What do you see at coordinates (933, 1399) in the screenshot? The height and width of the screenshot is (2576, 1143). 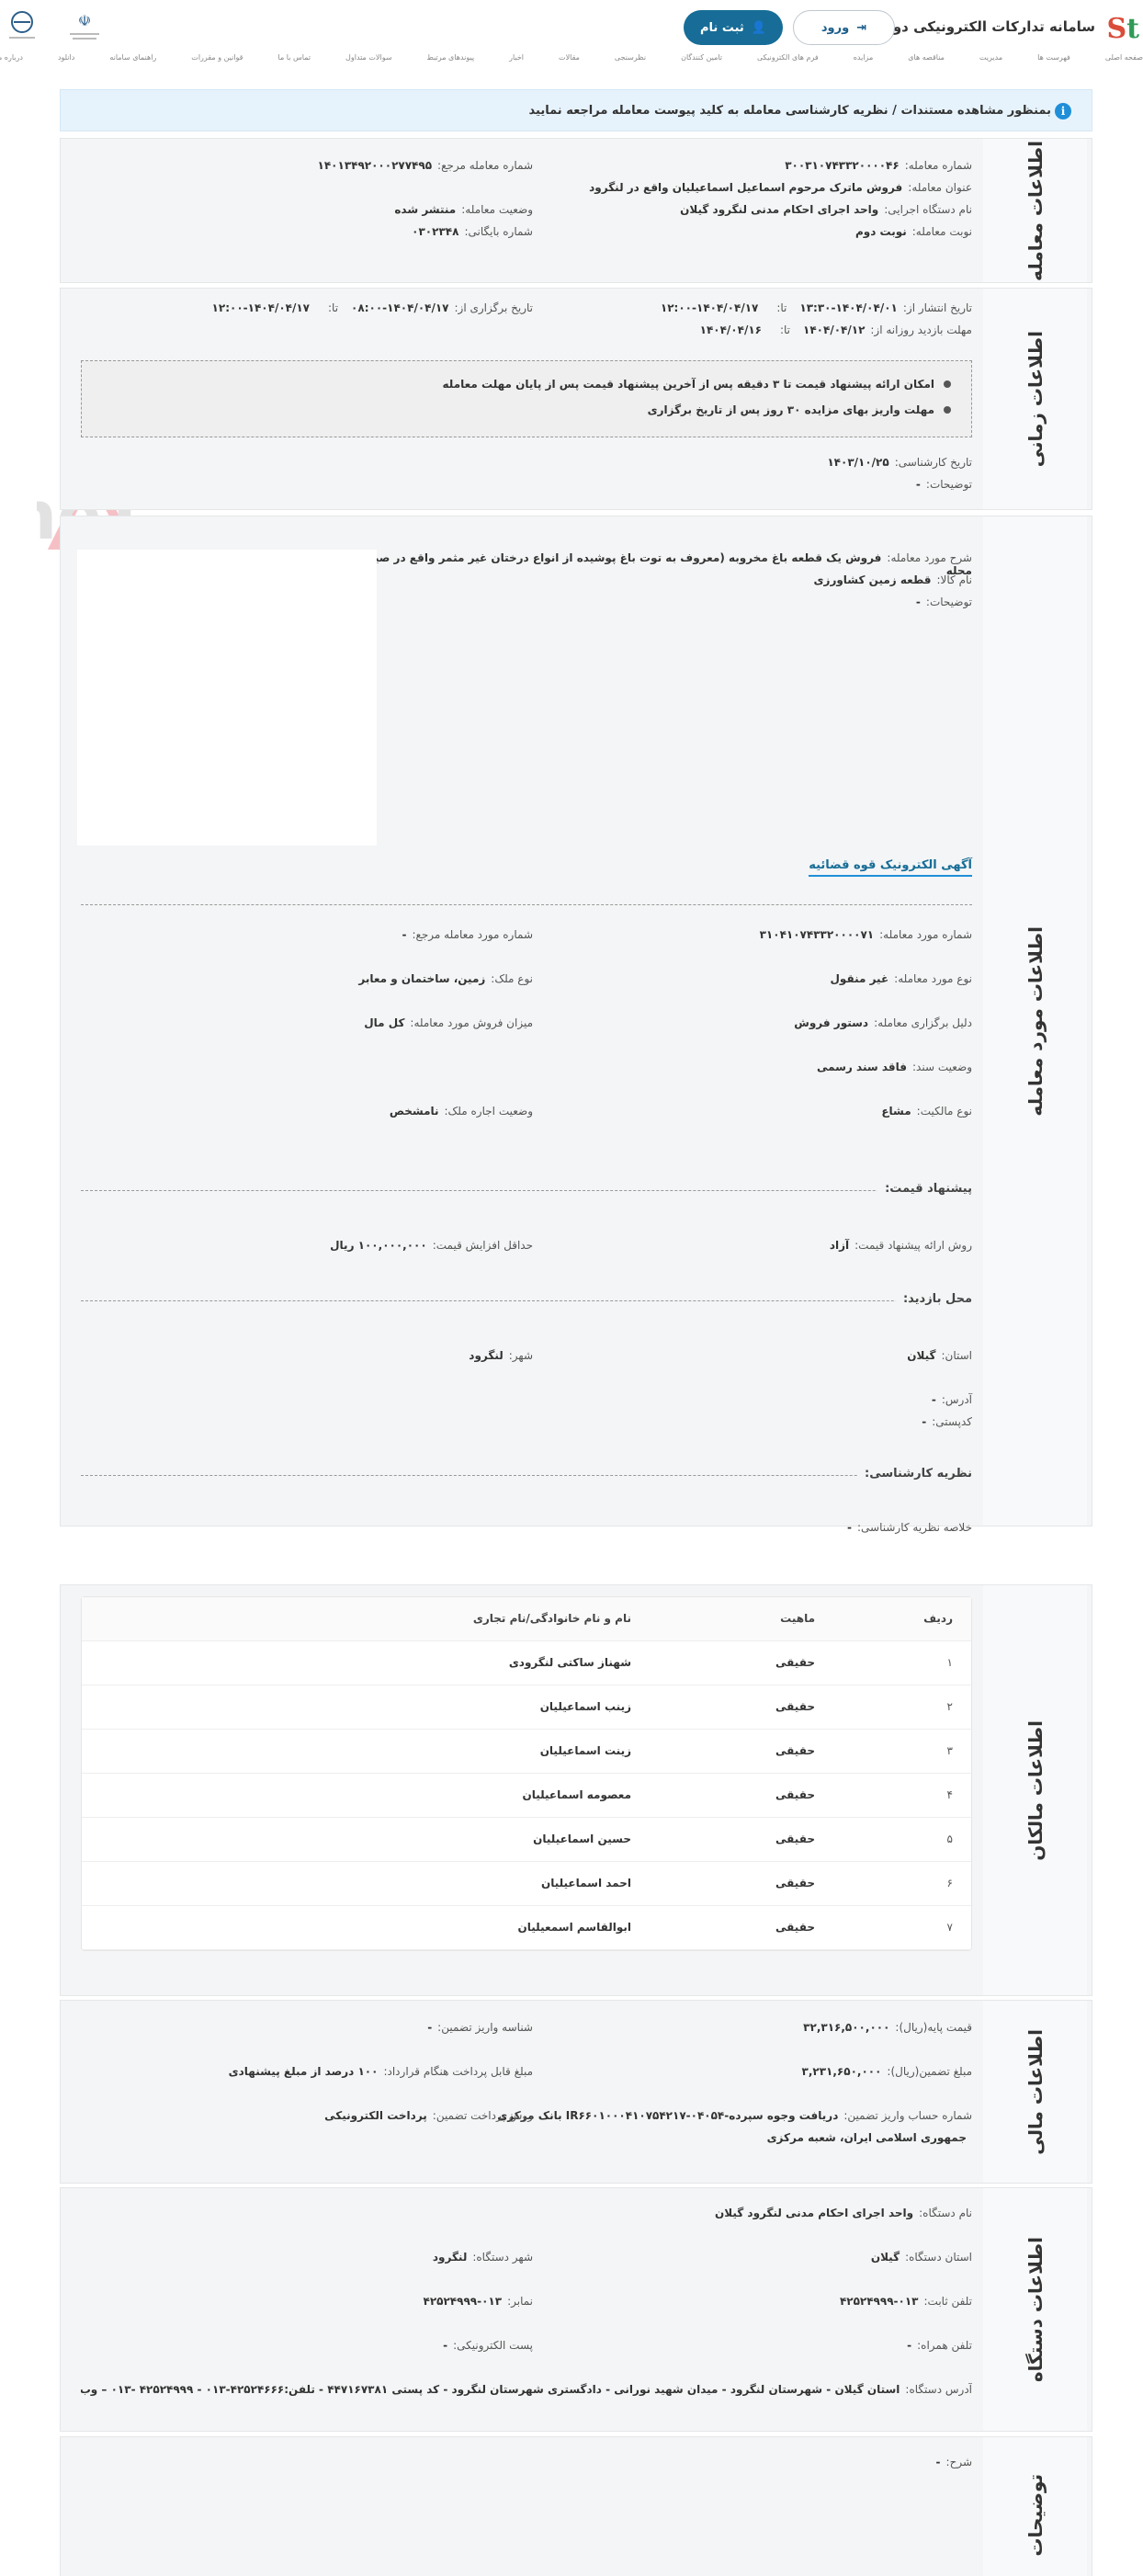 I see `visit-address: -` at bounding box center [933, 1399].